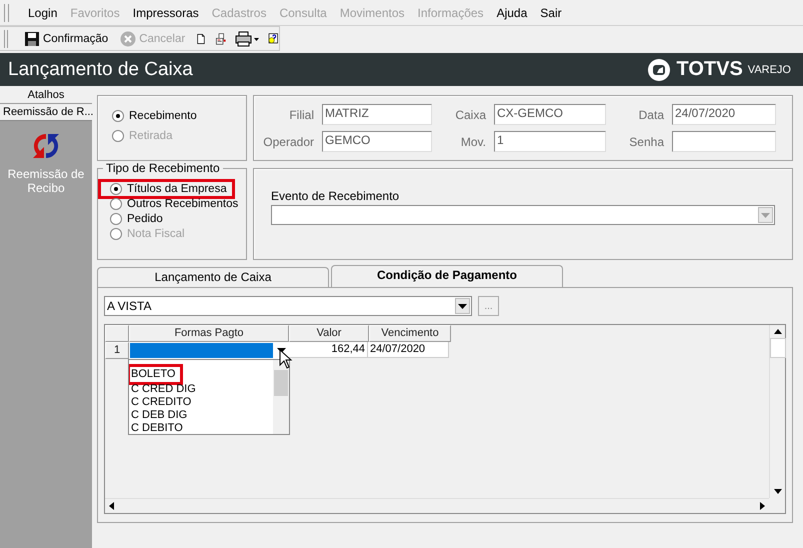 The image size is (803, 548). What do you see at coordinates (777, 411) in the screenshot?
I see `vertical-scrollbar` at bounding box center [777, 411].